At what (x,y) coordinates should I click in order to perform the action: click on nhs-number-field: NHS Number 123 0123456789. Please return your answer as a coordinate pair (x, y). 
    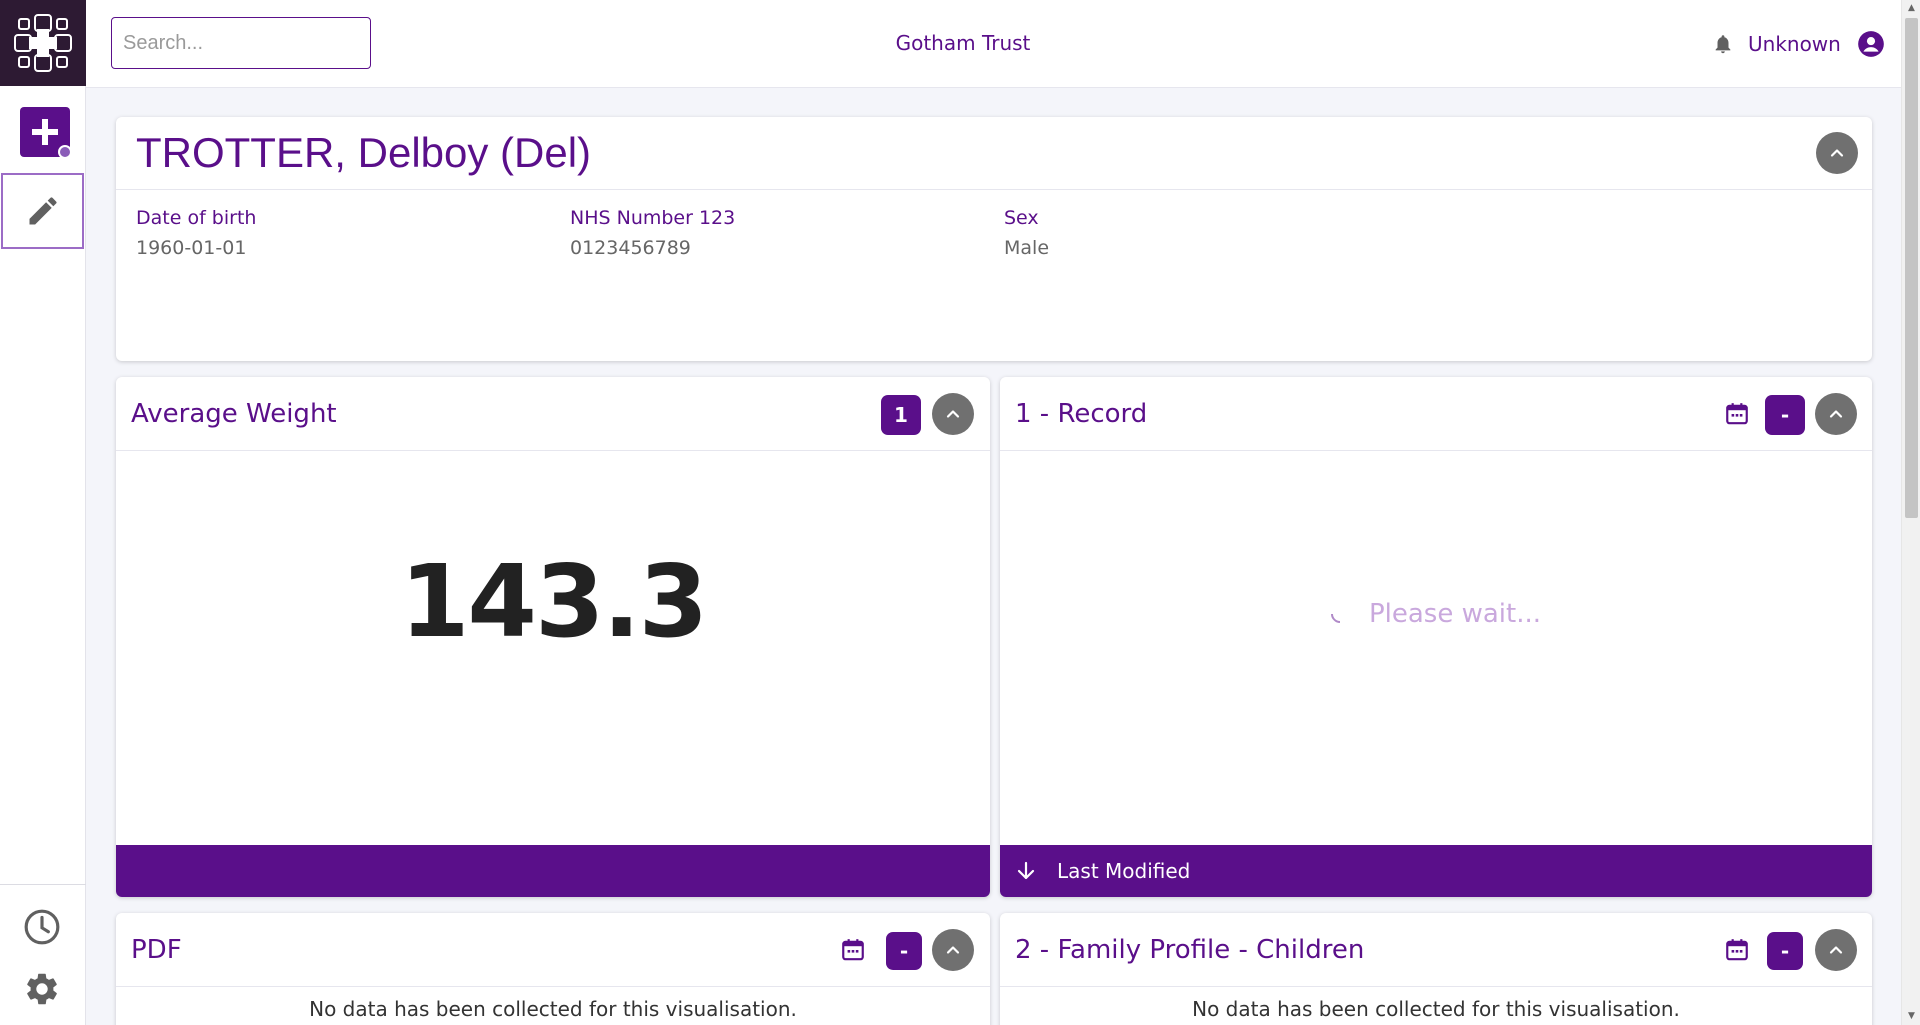
    Looking at the image, I should click on (652, 233).